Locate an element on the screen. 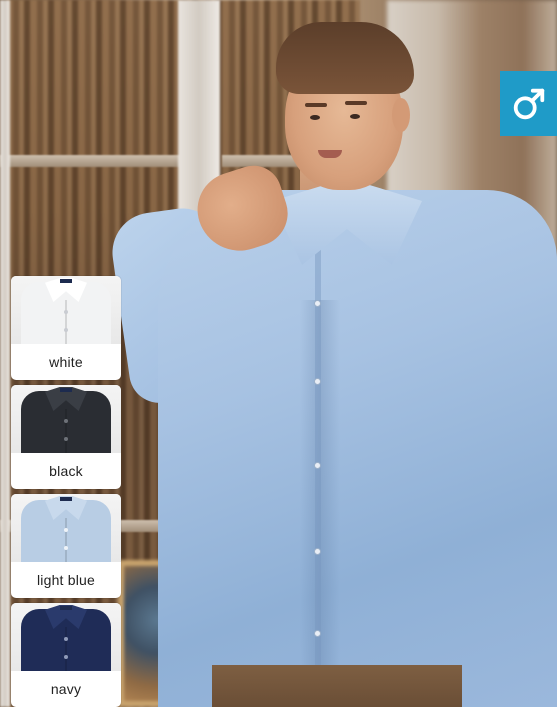 Image resolution: width=557 pixels, height=707 pixels. gender-badge is located at coordinates (528, 103).